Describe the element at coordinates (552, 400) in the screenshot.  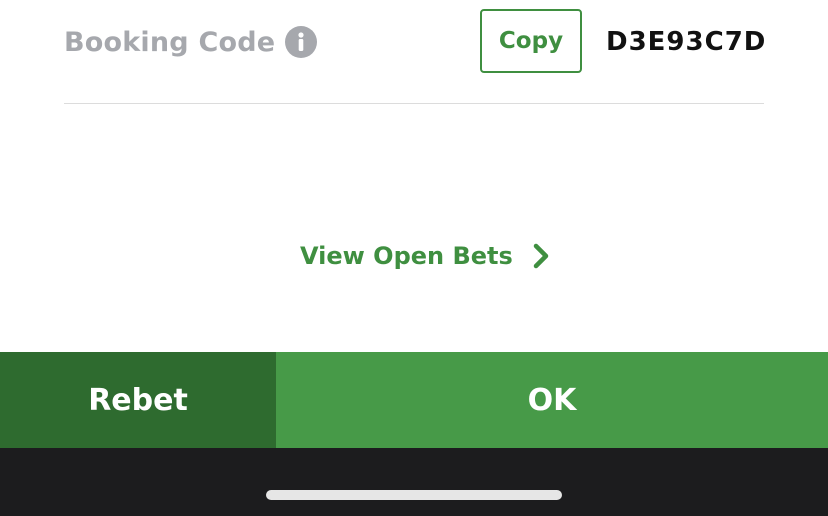
I see `ok-button: OK` at that location.